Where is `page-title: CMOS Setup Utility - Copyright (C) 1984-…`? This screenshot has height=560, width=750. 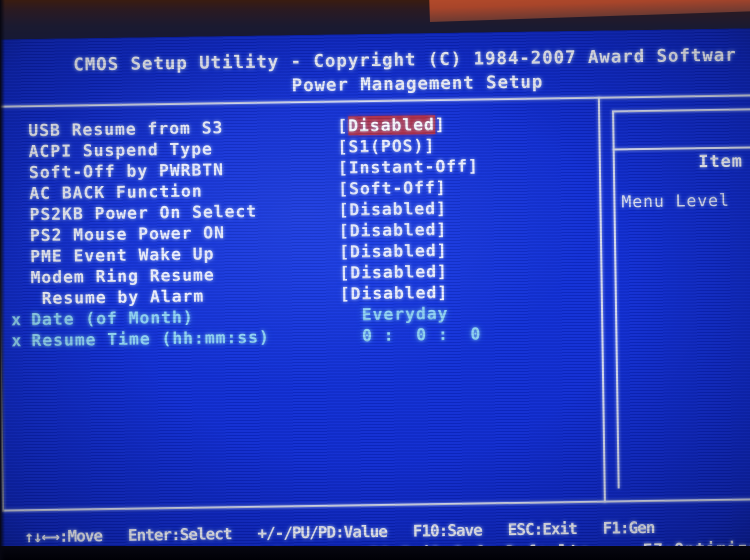 page-title: CMOS Setup Utility - Copyright (C) 1984-… is located at coordinates (405, 60).